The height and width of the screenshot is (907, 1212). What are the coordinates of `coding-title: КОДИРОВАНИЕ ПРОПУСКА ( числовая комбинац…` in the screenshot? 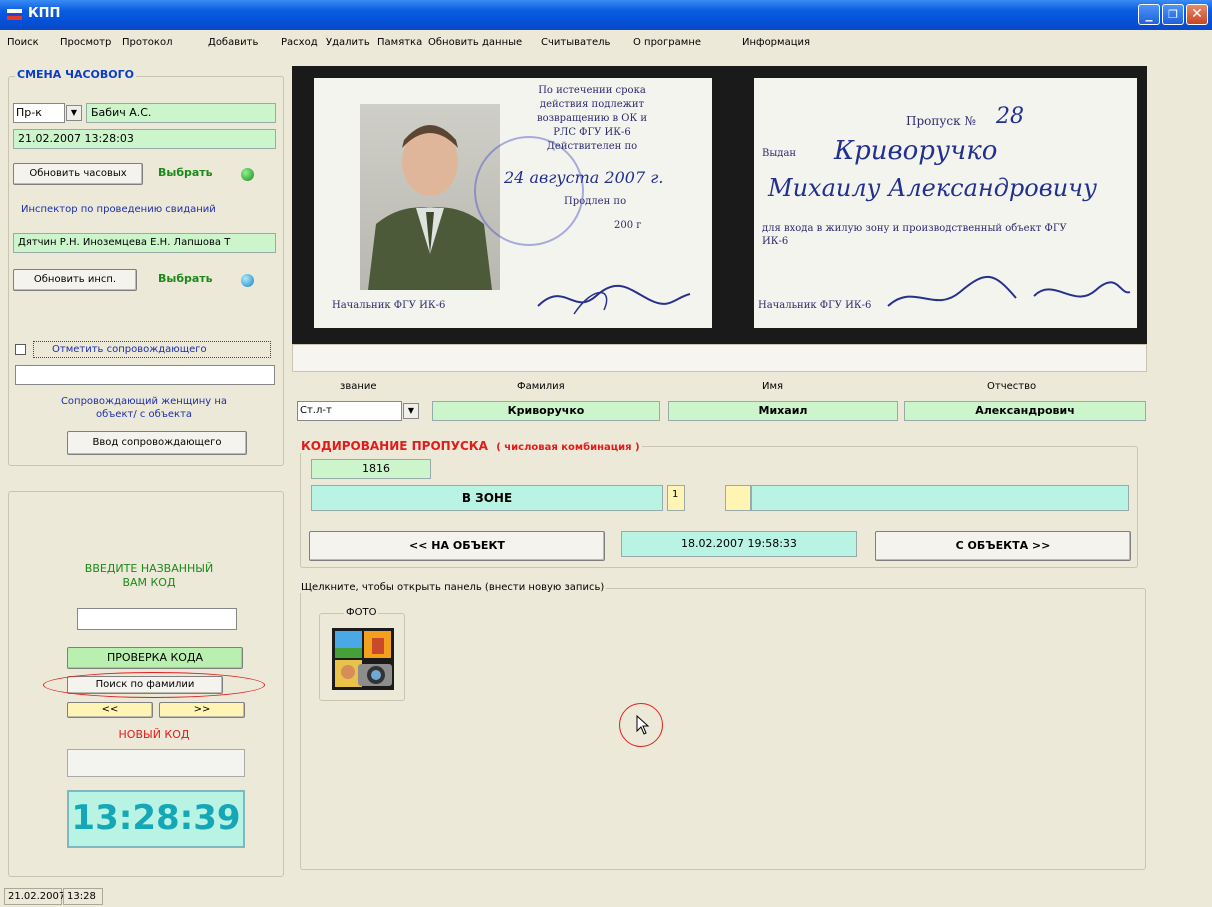 It's located at (470, 446).